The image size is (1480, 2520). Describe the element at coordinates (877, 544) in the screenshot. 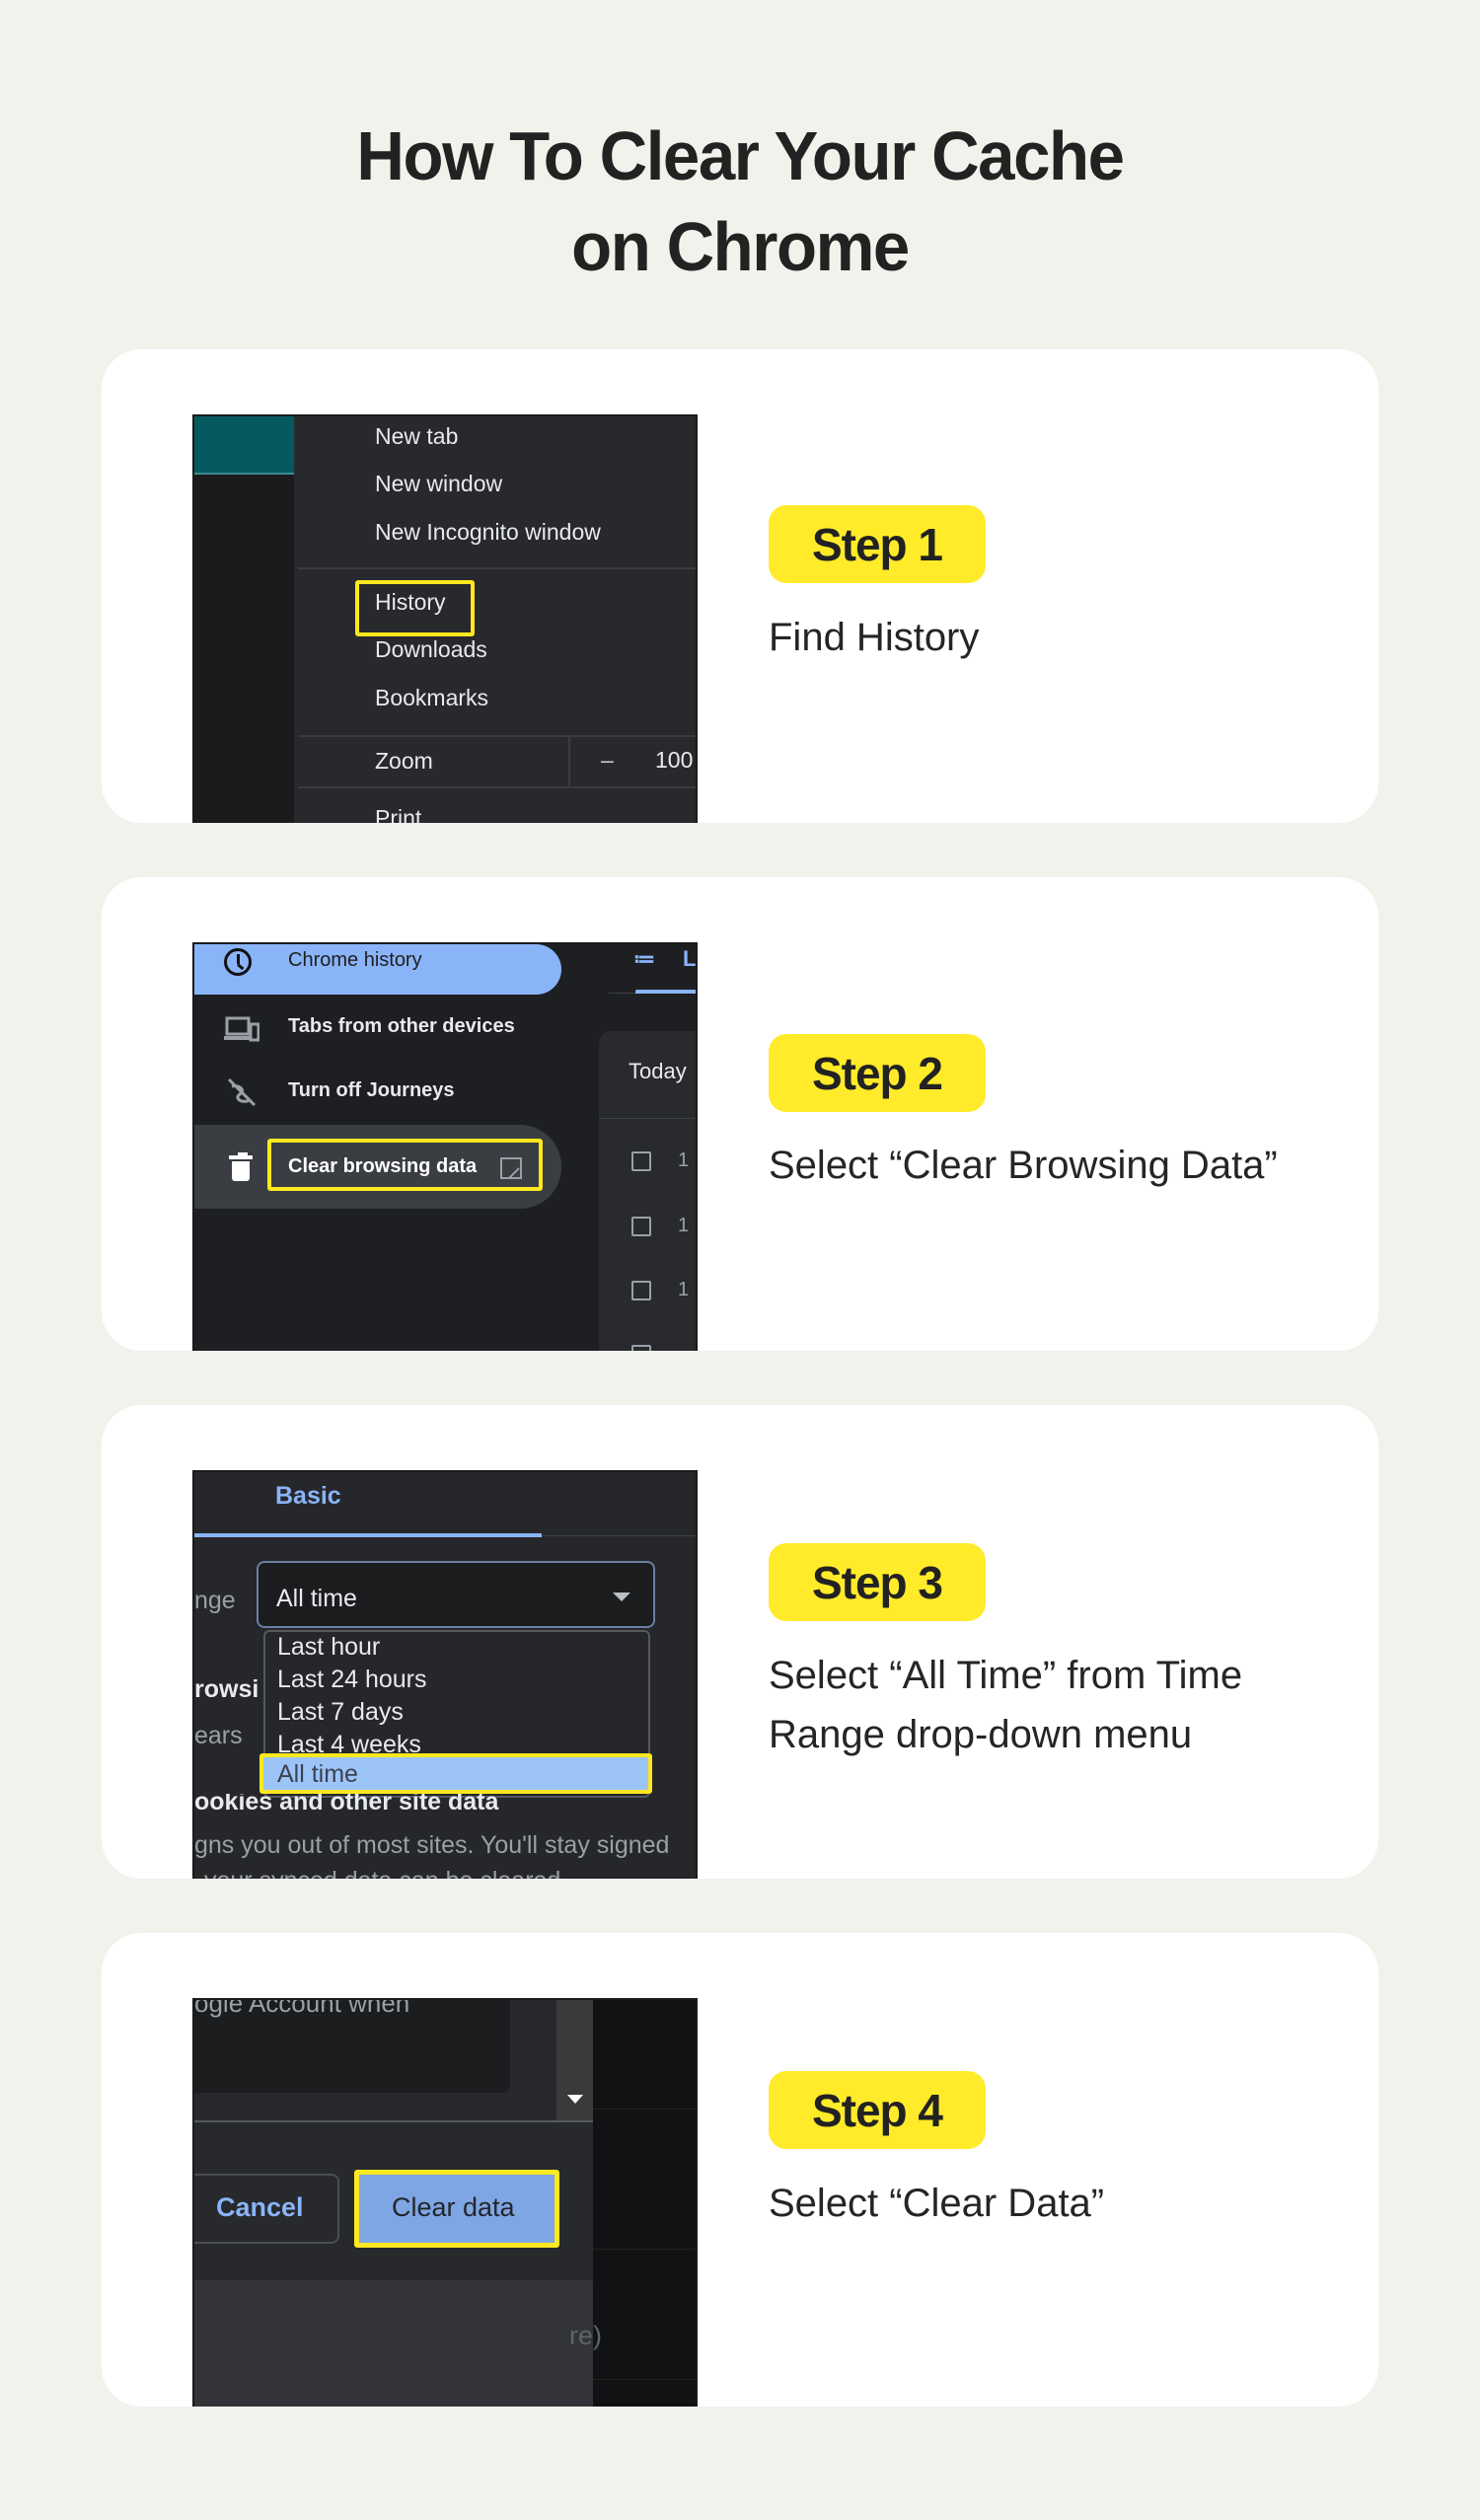

I see `step-badge: Step 1` at that location.